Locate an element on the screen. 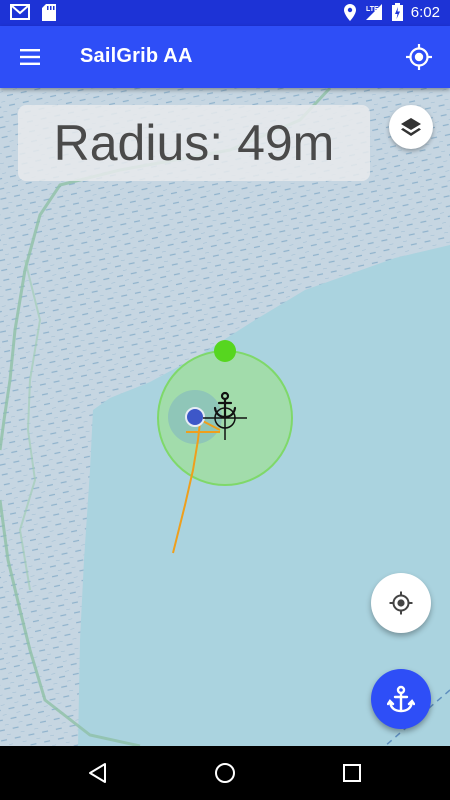 This screenshot has height=800, width=450. radius-readout: Radius: 49m is located at coordinates (194, 143).